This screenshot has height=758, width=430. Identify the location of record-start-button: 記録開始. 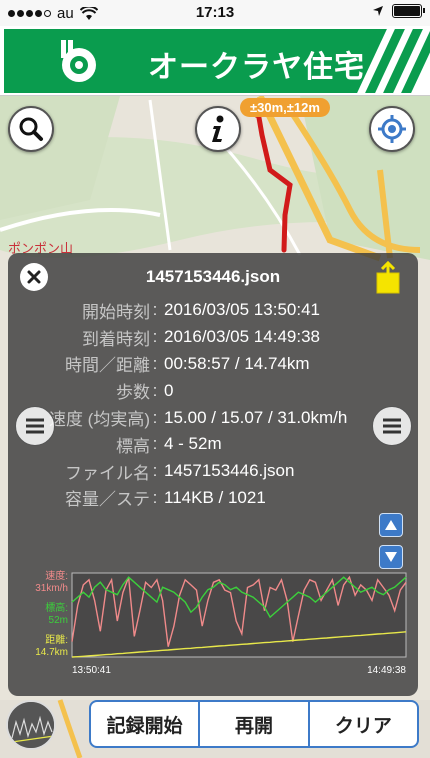
(146, 724).